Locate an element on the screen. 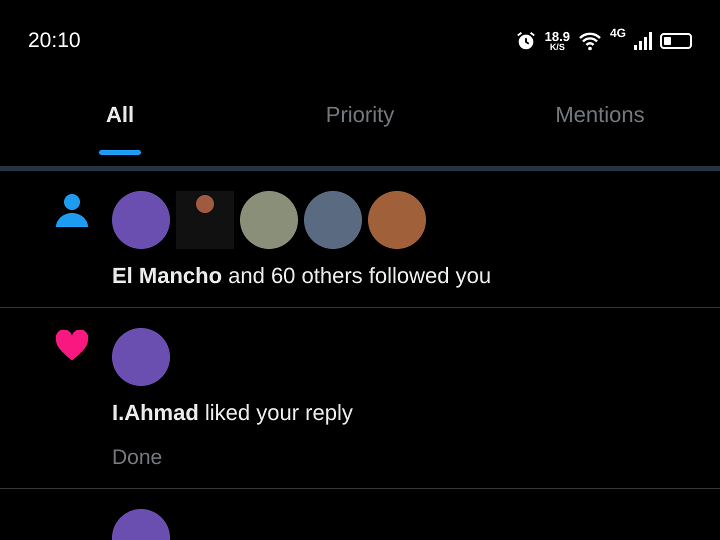 The image size is (720, 540). person-icon is located at coordinates (72, 210).